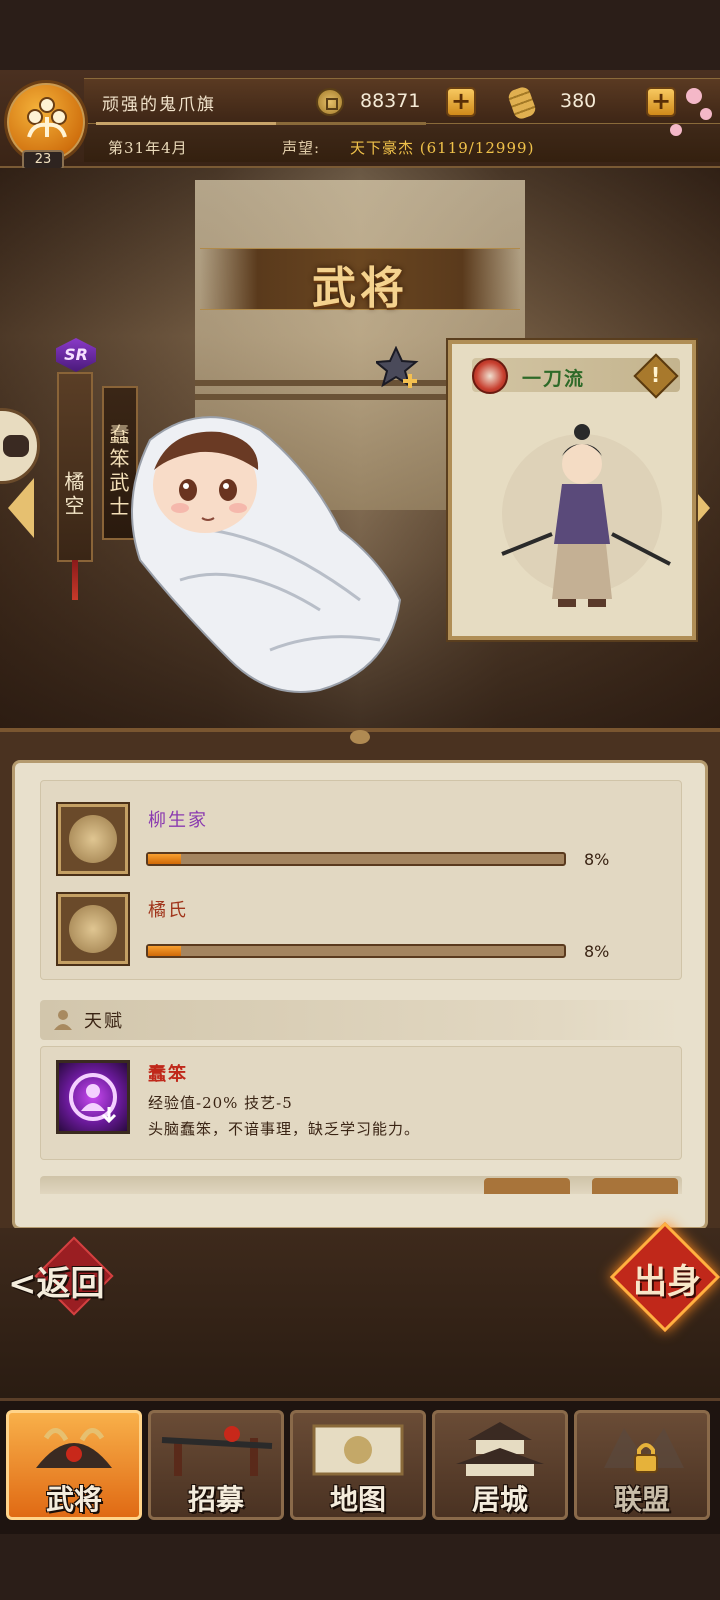 This screenshot has height=1600, width=720. I want to click on player-level-badge: 23, so click(43, 160).